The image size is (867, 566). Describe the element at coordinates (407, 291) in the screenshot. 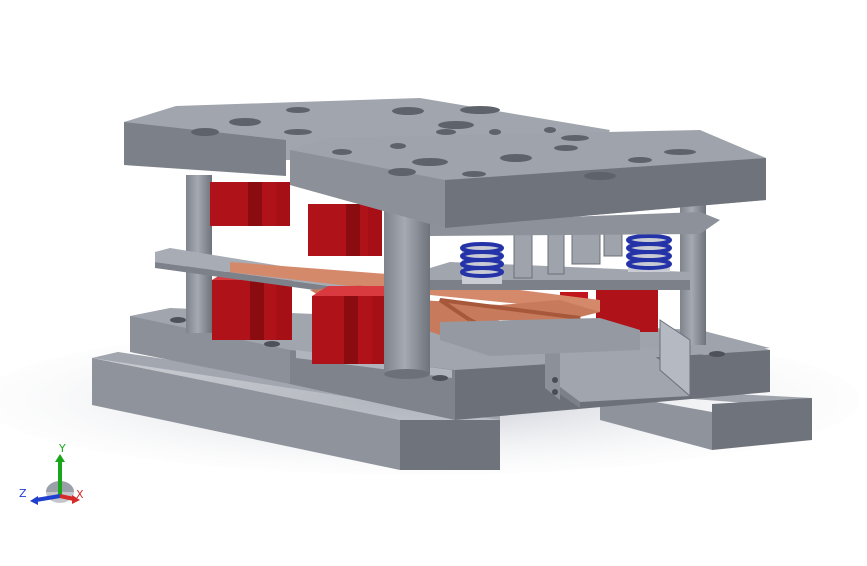

I see `guide-post-front` at that location.